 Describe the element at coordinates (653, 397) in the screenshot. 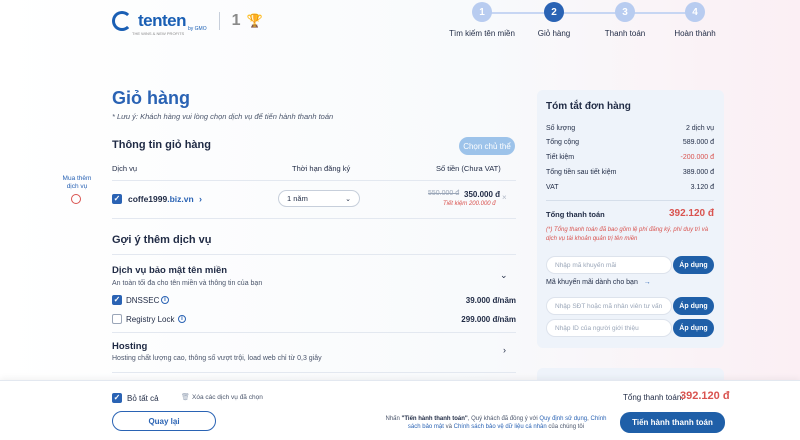

I see `footer-total-label: Tổng thanh toán:` at that location.